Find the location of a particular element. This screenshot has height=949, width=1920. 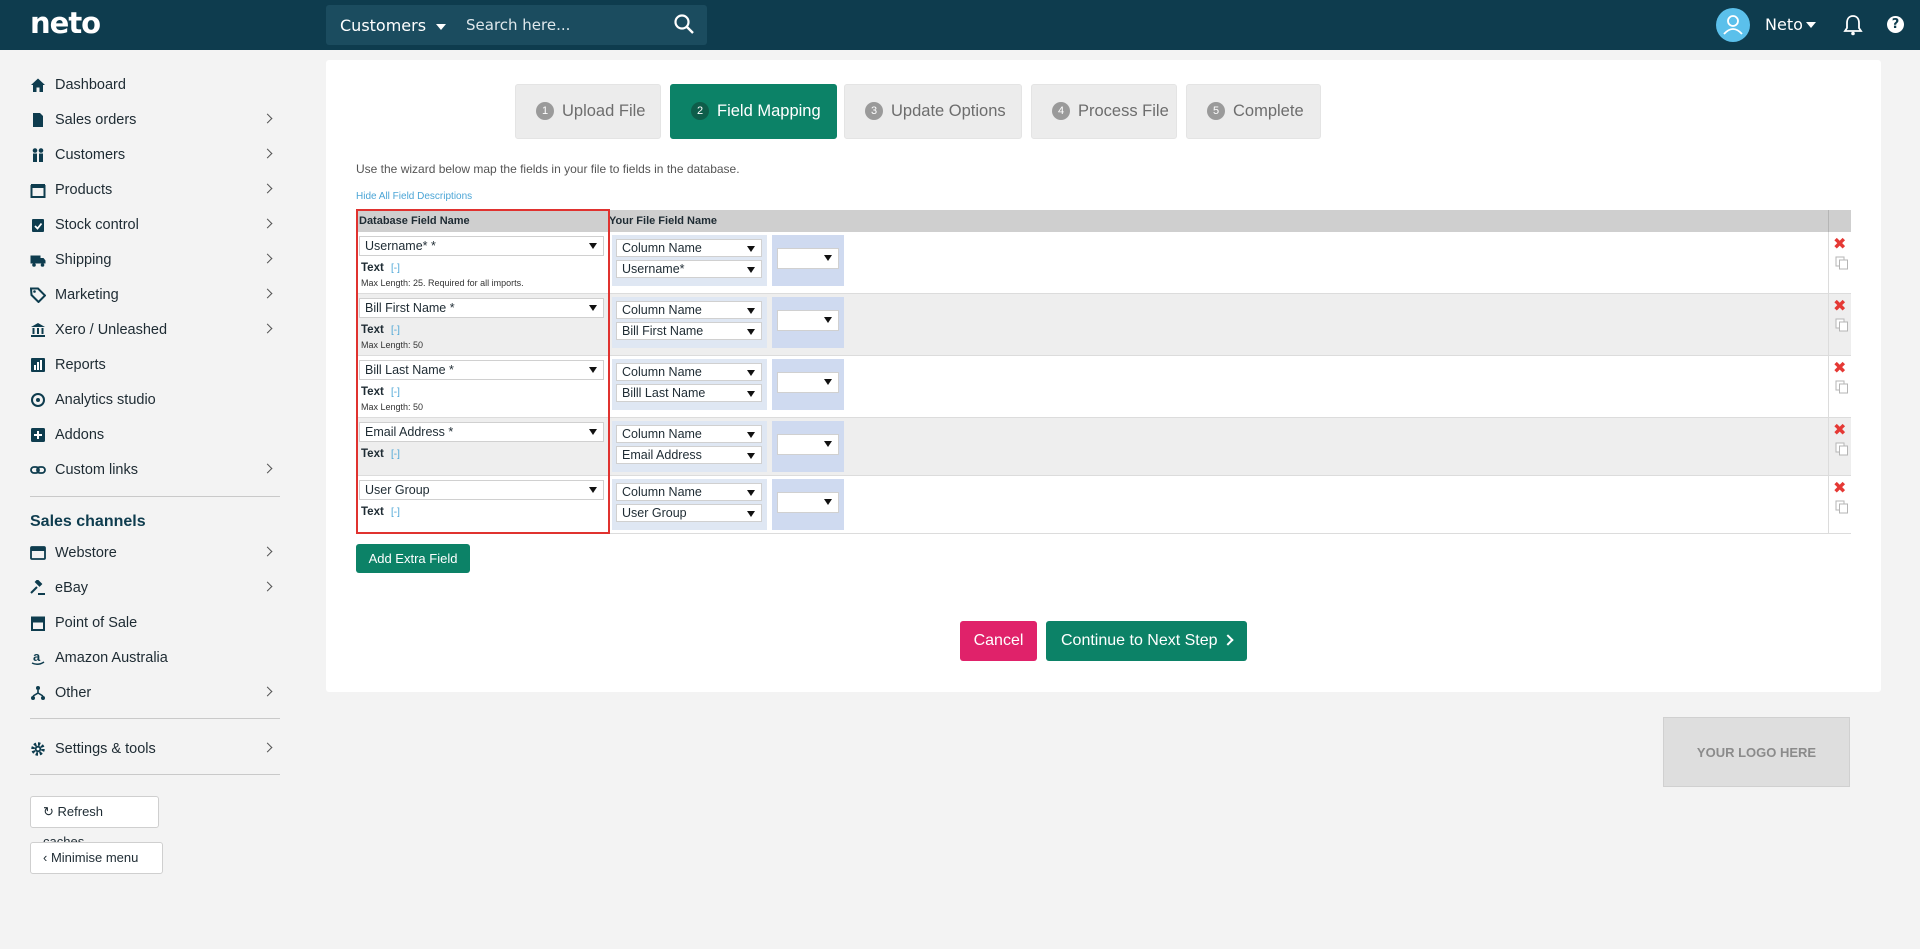

sidebar-item-analytics-studio: Analytics studio is located at coordinates (155, 401).